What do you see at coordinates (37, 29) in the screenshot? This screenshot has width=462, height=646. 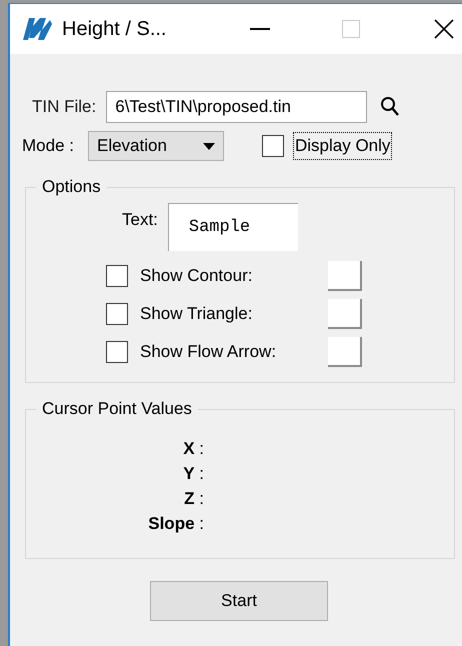 I see `app-logo-icon` at bounding box center [37, 29].